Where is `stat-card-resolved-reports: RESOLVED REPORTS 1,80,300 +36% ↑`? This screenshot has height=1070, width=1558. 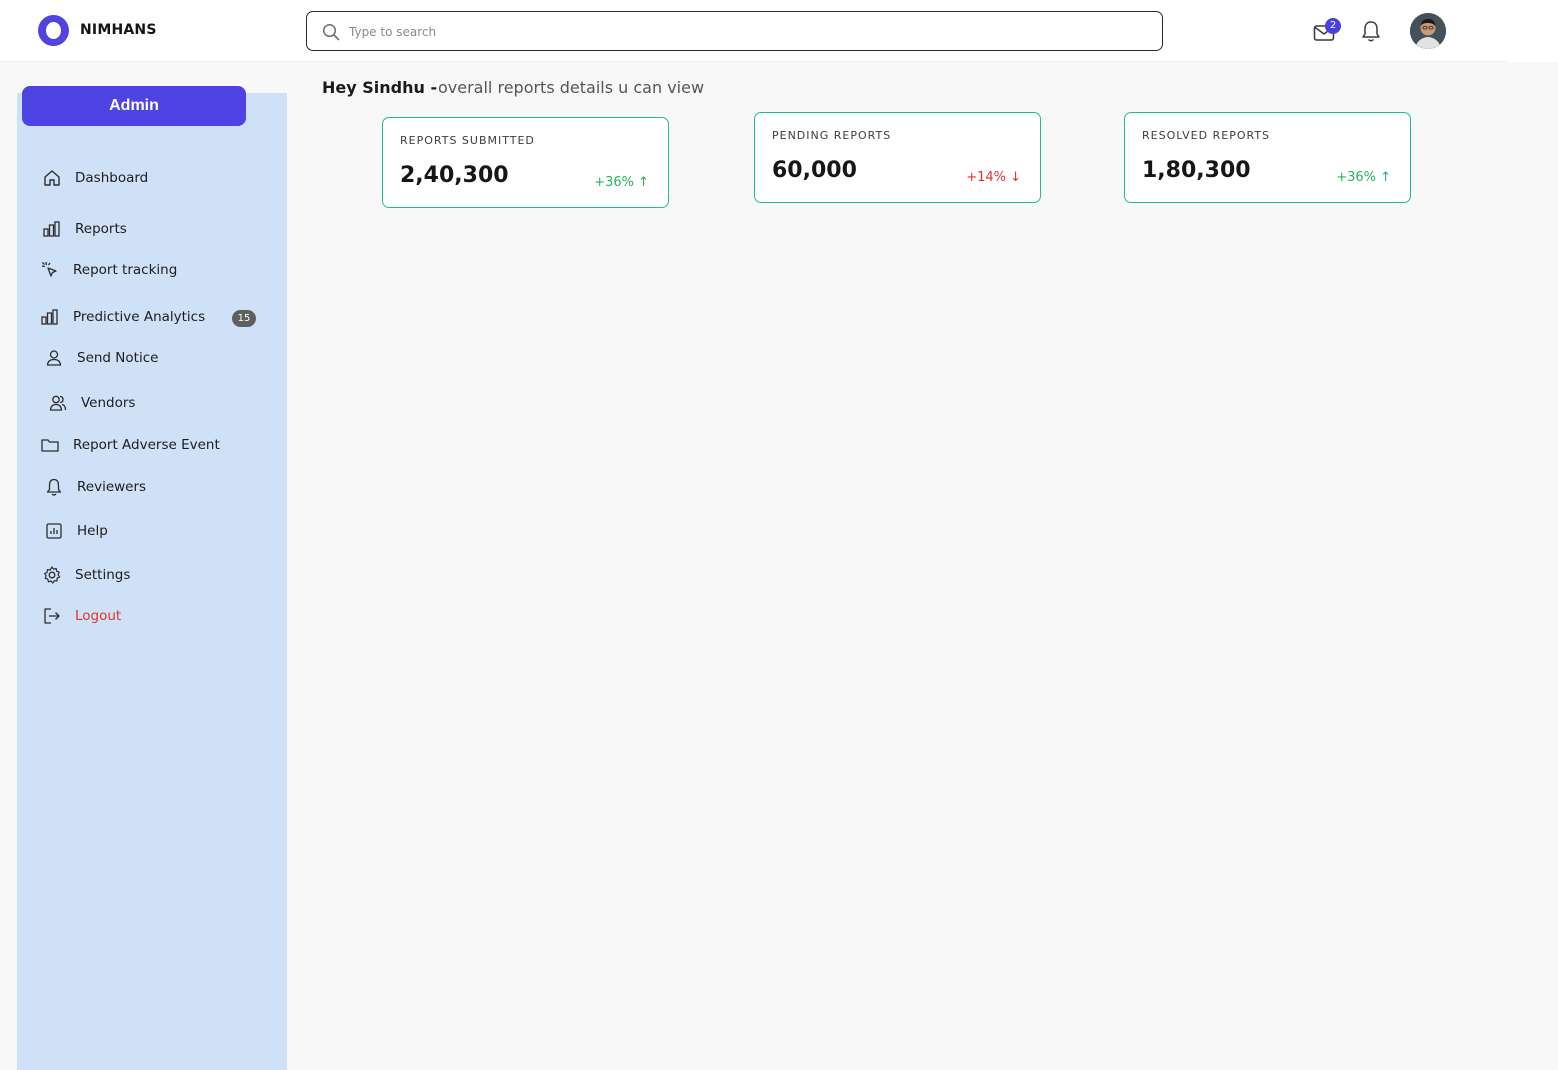 stat-card-resolved-reports: RESOLVED REPORTS 1,80,300 +36% ↑ is located at coordinates (1267, 157).